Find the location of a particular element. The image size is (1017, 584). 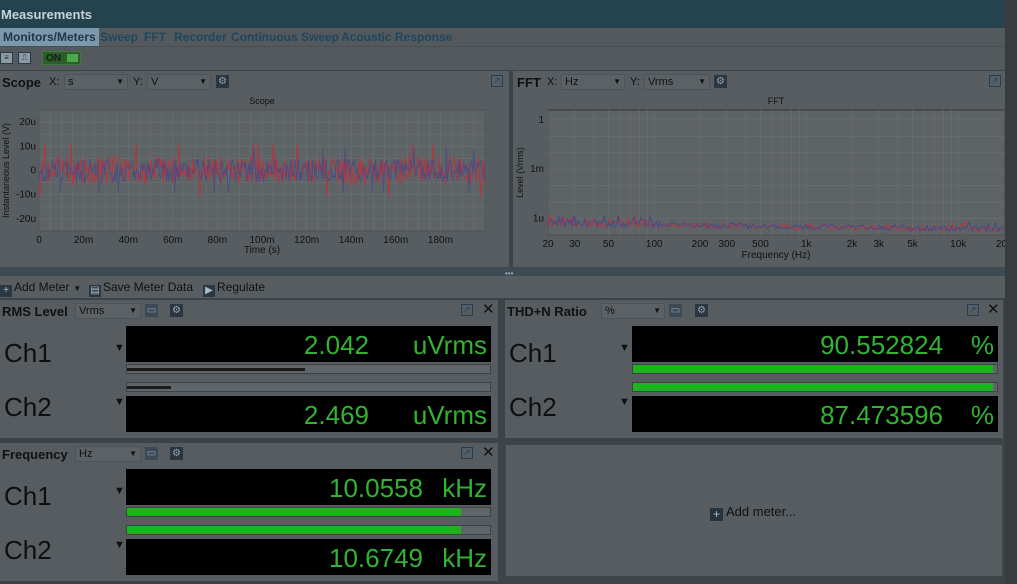

regulate-button: ▶ Regulate is located at coordinates (234, 288).